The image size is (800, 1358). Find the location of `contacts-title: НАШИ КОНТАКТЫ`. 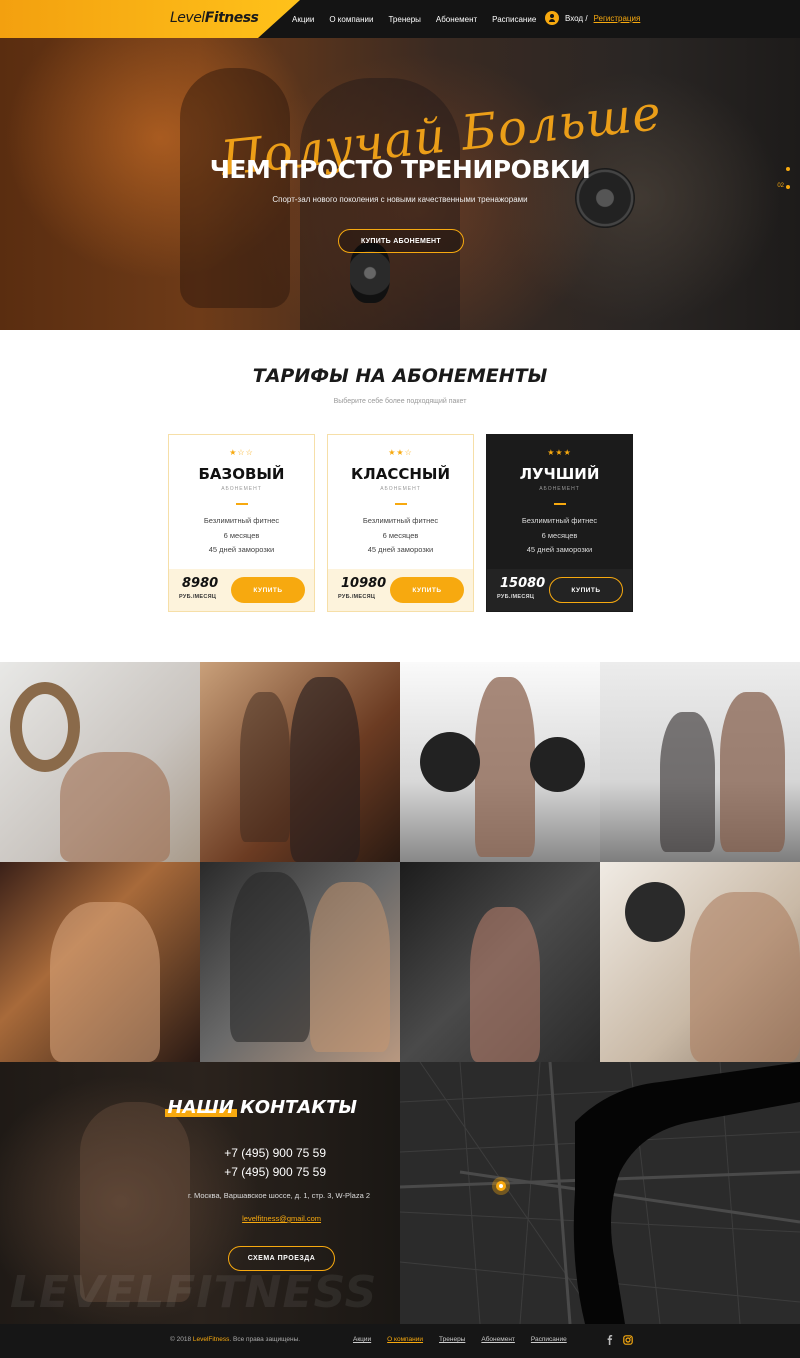

contacts-title: НАШИ КОНТАКТЫ is located at coordinates (263, 1107).